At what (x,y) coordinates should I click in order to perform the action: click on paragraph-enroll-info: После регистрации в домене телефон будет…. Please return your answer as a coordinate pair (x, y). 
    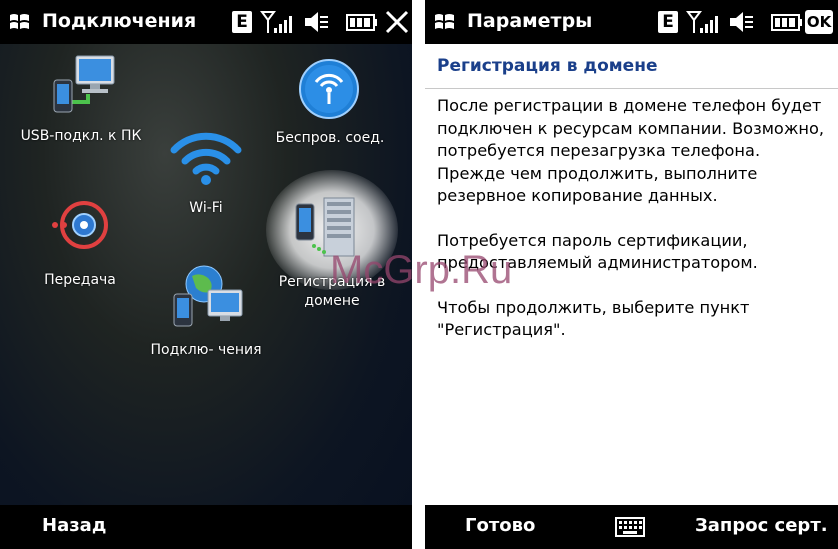
    Looking at the image, I should click on (631, 150).